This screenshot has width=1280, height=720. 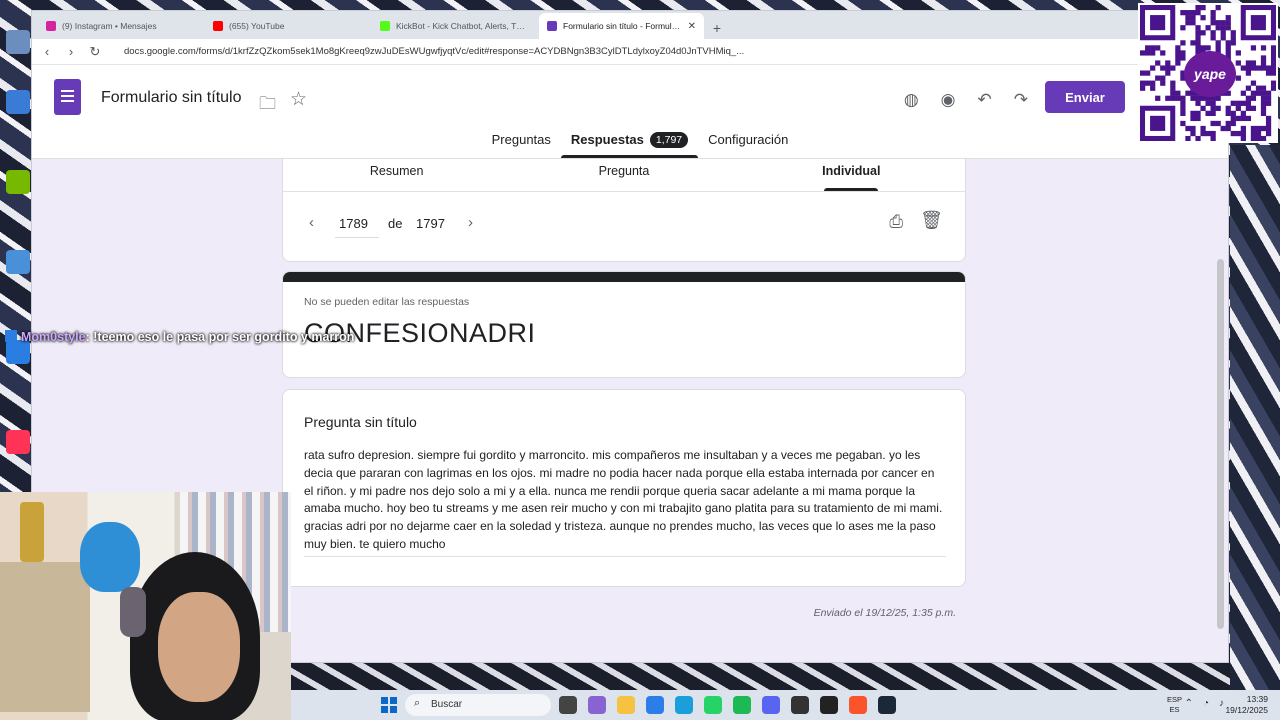 What do you see at coordinates (454, 26) in the screenshot?
I see `browser-tab: KickBot - Kick Chatbot, Alerts, TTS, C` at bounding box center [454, 26].